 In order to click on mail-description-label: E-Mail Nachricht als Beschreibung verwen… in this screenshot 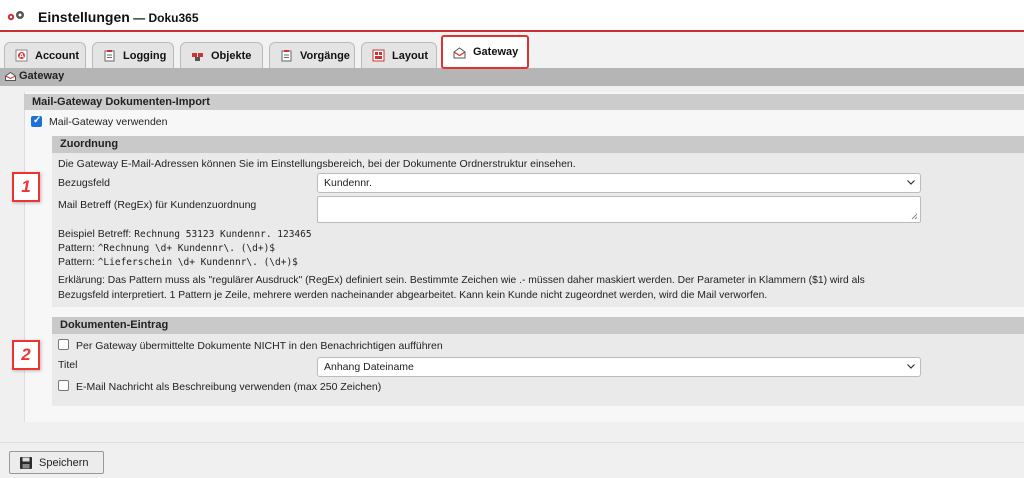, I will do `click(229, 387)`.